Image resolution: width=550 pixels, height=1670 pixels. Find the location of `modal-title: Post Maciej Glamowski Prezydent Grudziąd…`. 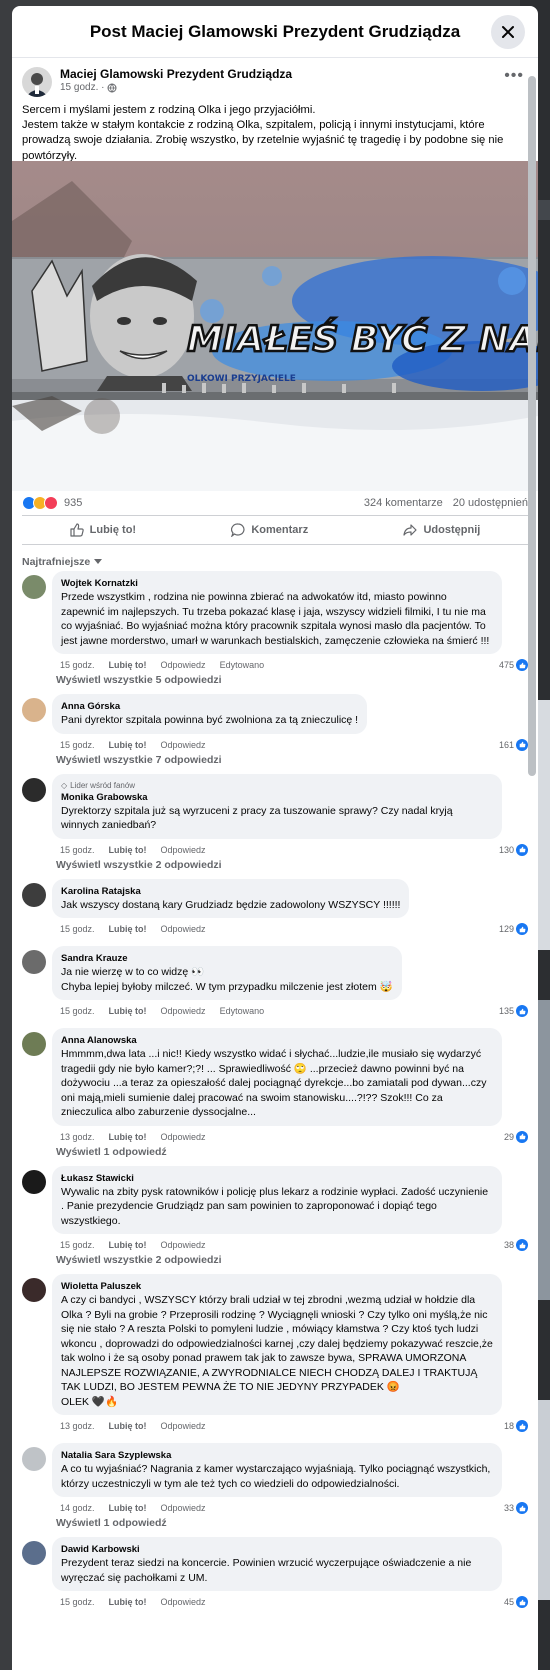

modal-title: Post Maciej Glamowski Prezydent Grudziąd… is located at coordinates (275, 31).